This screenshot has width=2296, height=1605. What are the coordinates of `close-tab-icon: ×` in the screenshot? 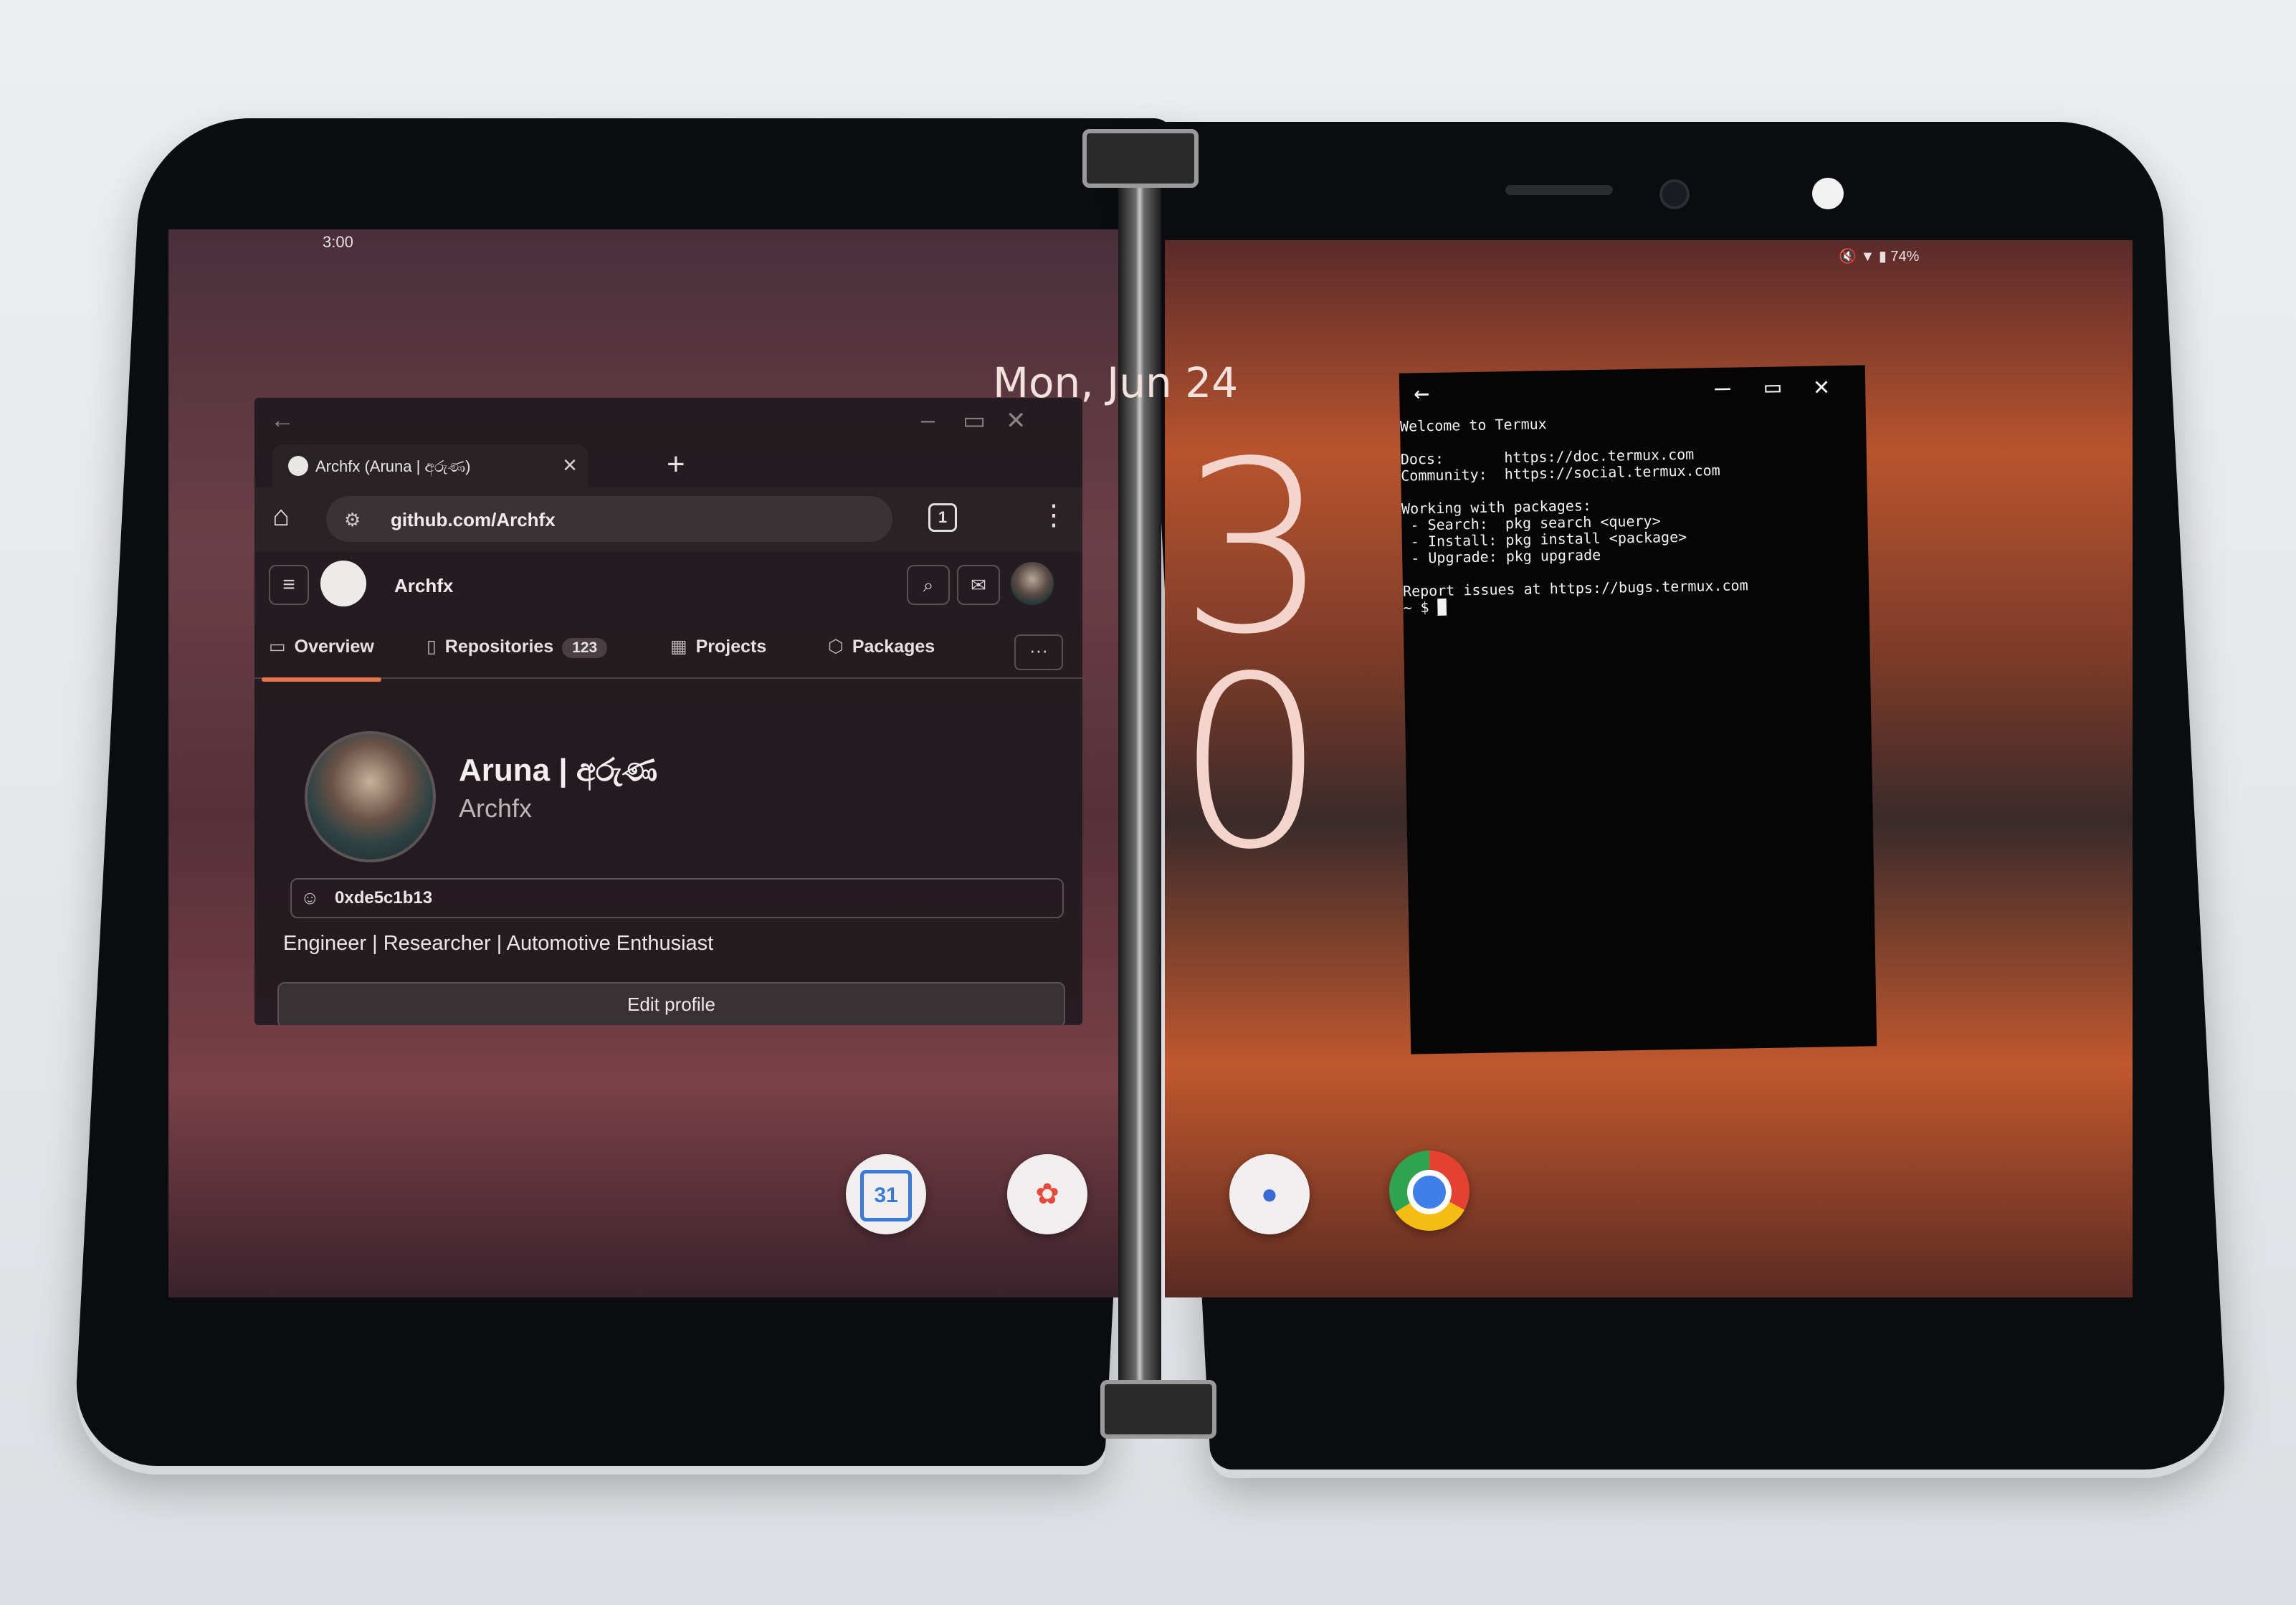 It's located at (570, 466).